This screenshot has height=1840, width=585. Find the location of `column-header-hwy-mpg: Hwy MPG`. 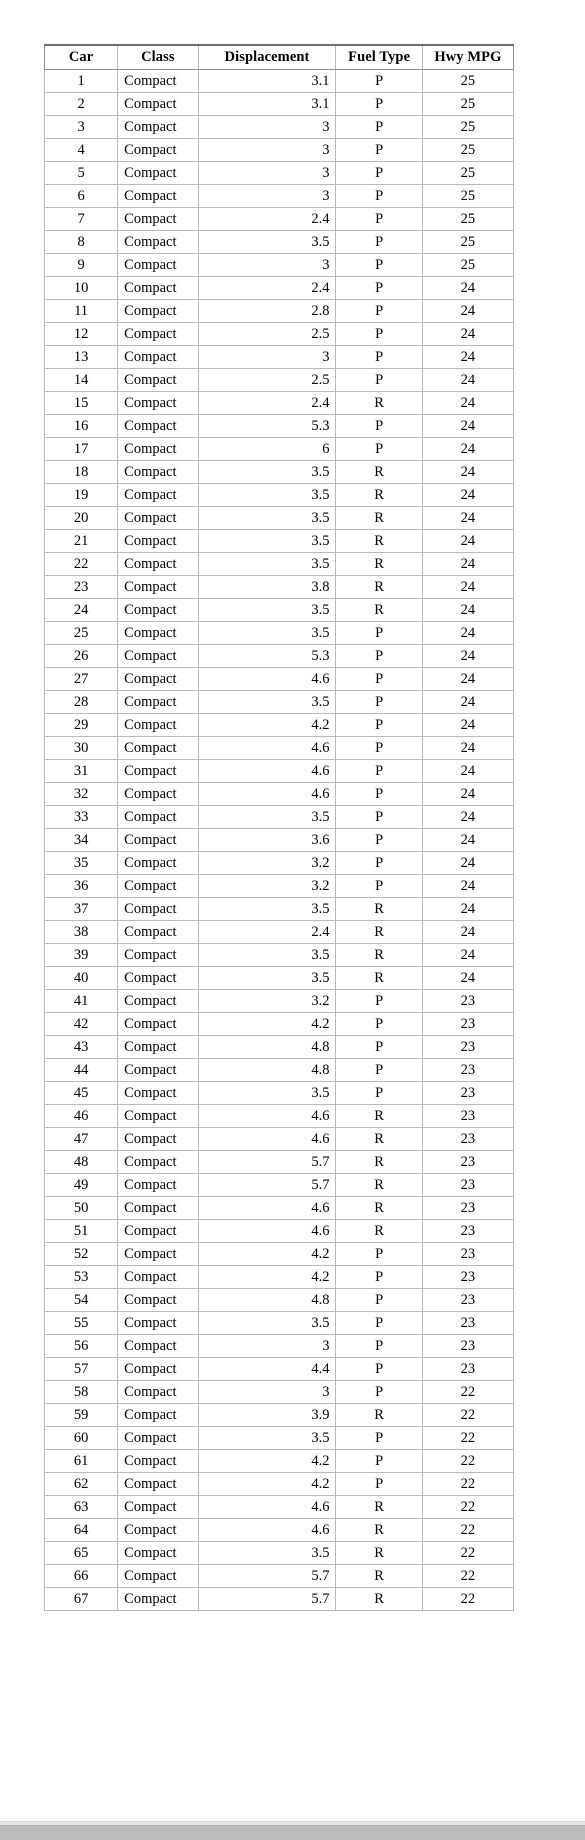

column-header-hwy-mpg: Hwy MPG is located at coordinates (467, 57).